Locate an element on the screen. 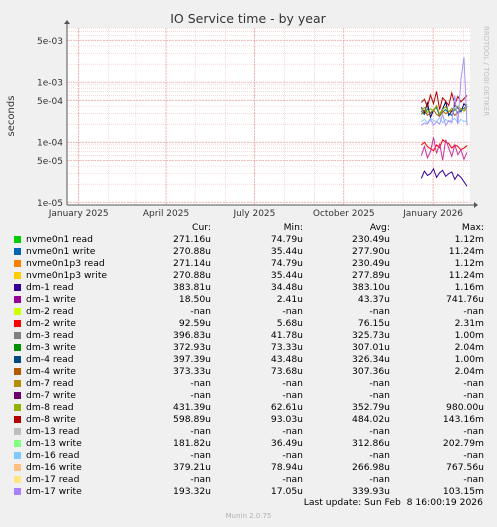 The image size is (497, 527). legend-header-cur: Cur: is located at coordinates (201, 227).